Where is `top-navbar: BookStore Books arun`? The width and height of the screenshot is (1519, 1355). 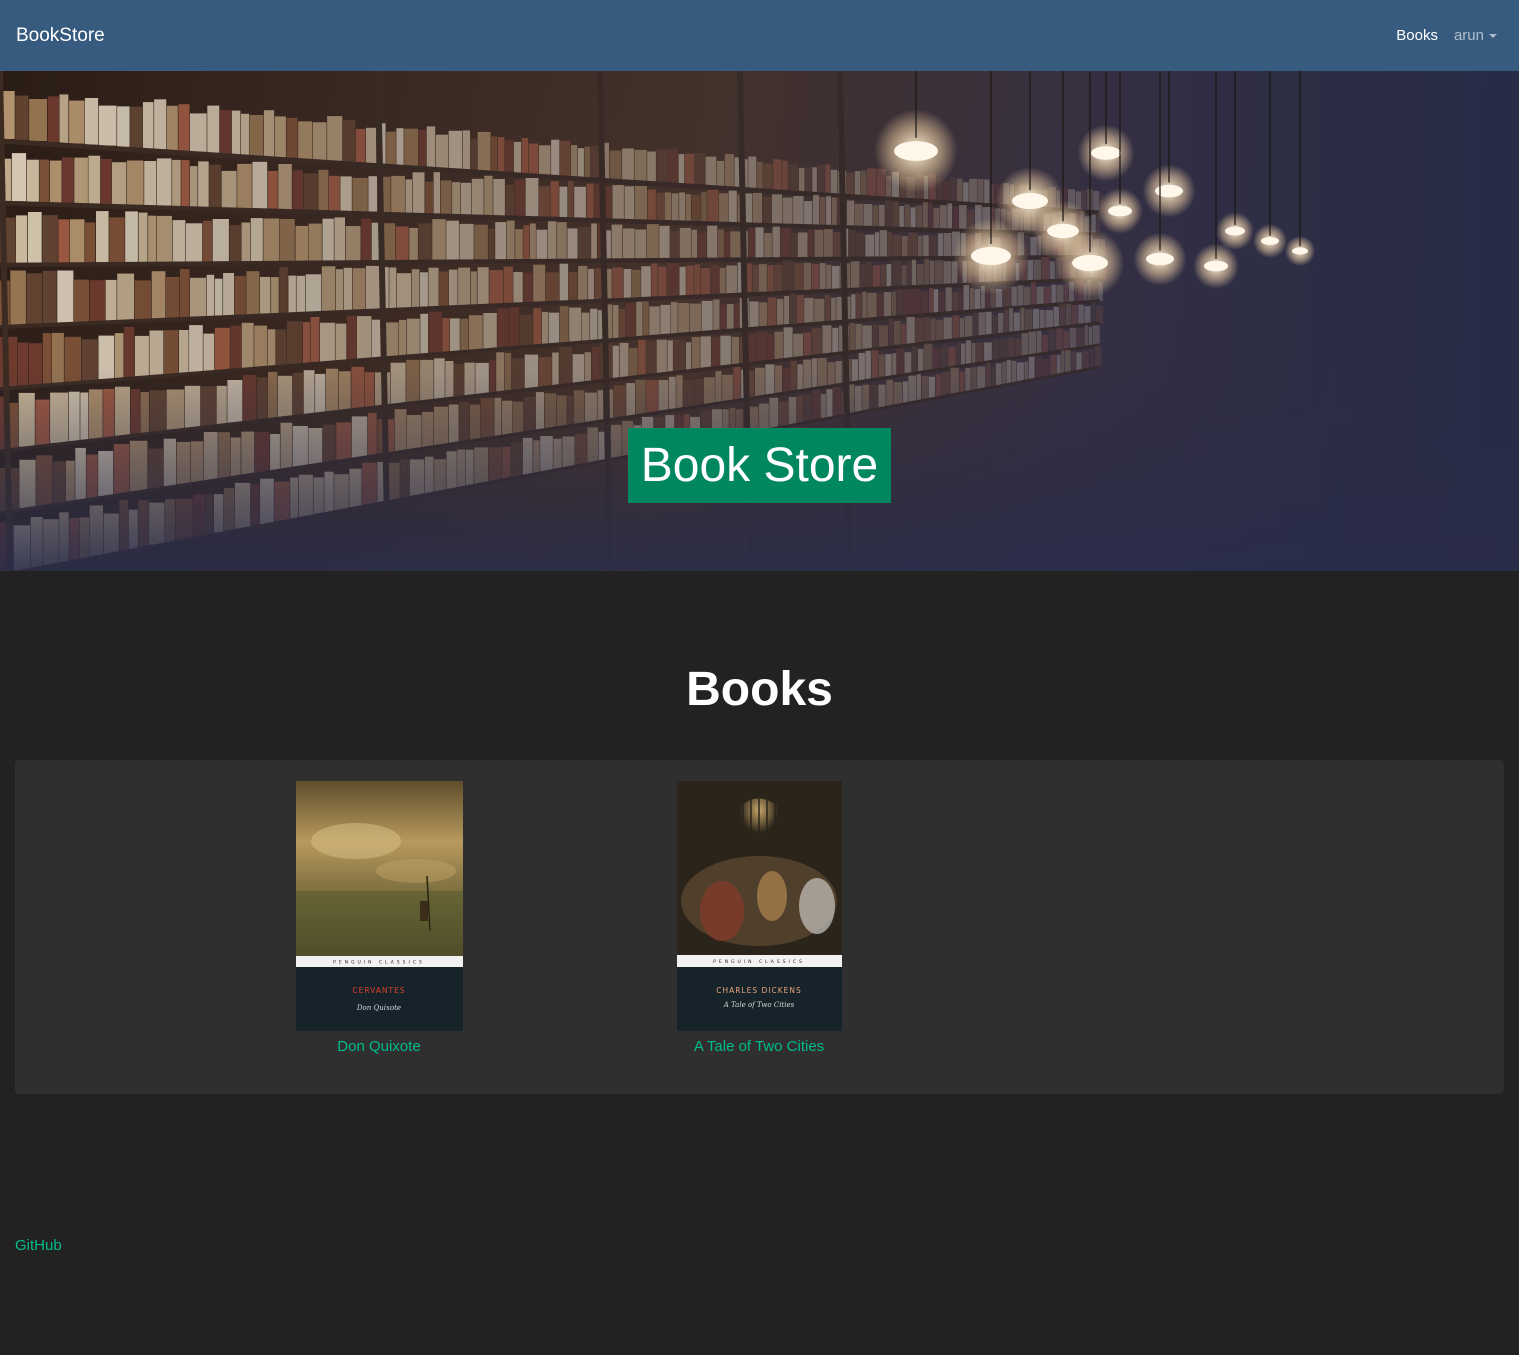
top-navbar: BookStore Books arun is located at coordinates (759, 35).